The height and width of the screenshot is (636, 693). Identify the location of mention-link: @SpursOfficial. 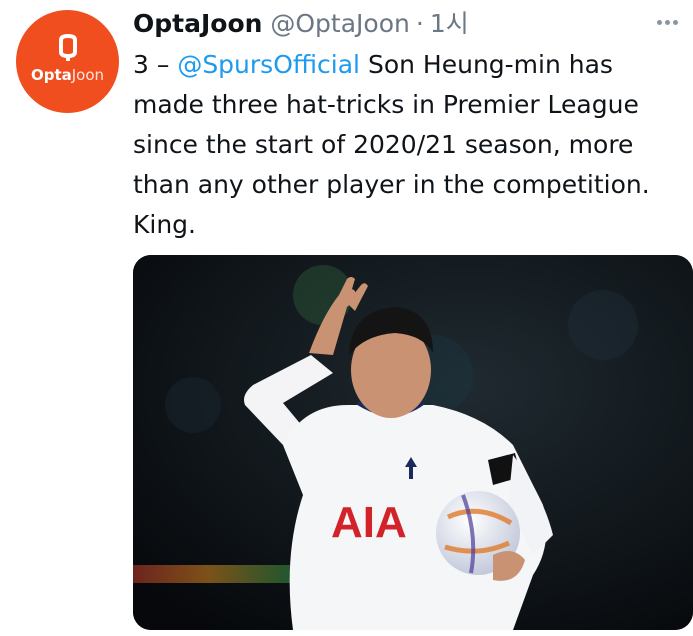
(268, 64).